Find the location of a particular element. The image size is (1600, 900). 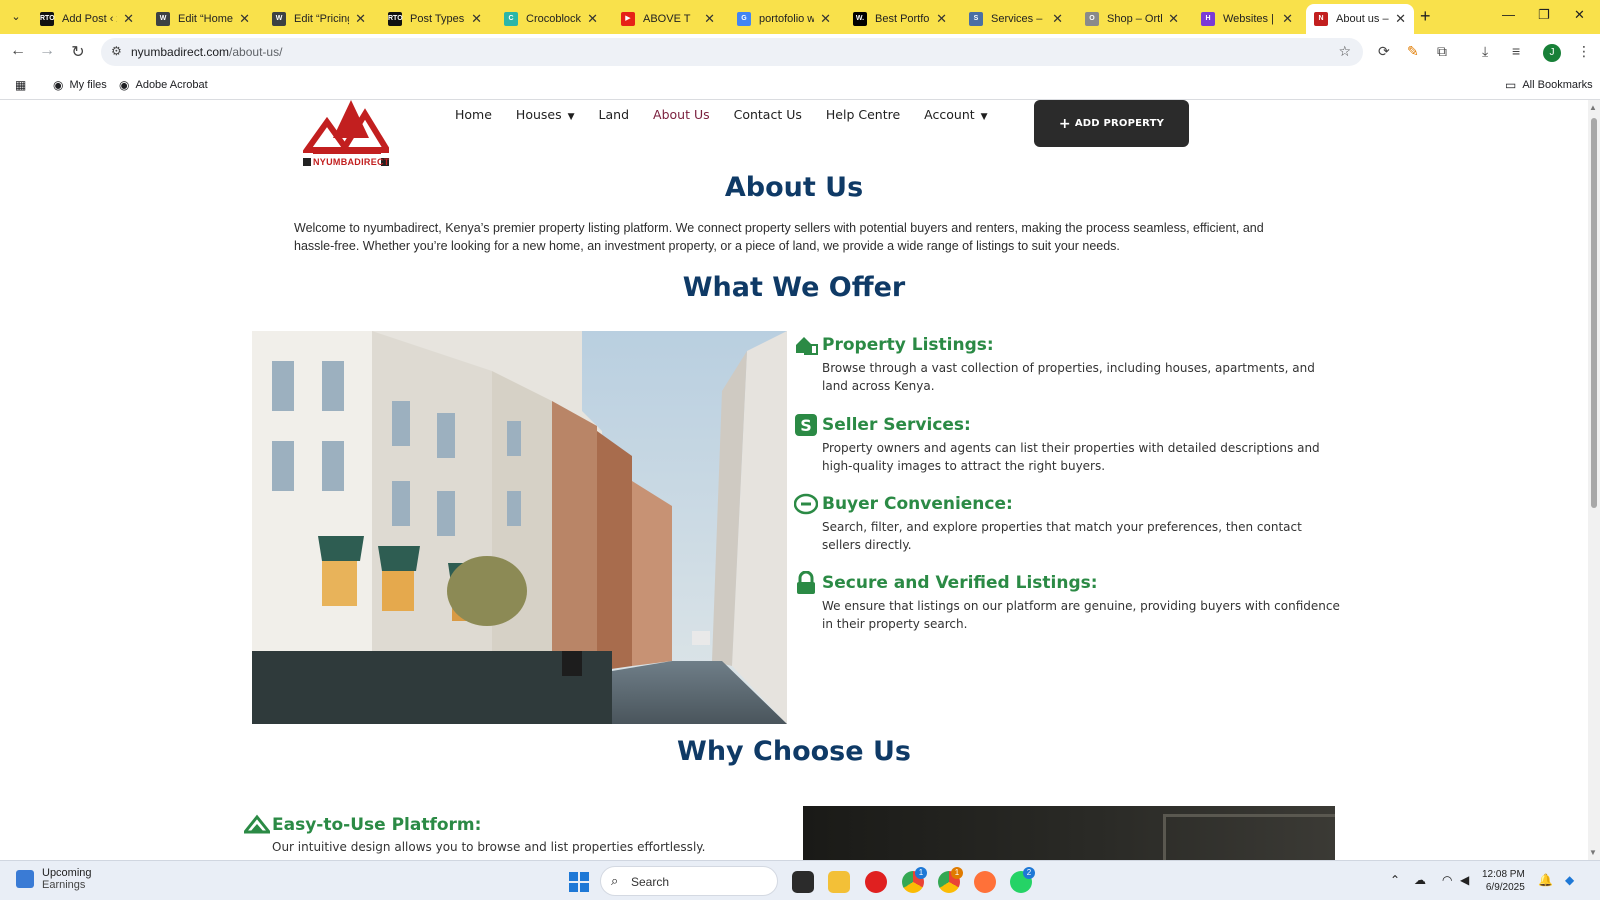

tab-favicon-icon: O is located at coordinates (1092, 19).